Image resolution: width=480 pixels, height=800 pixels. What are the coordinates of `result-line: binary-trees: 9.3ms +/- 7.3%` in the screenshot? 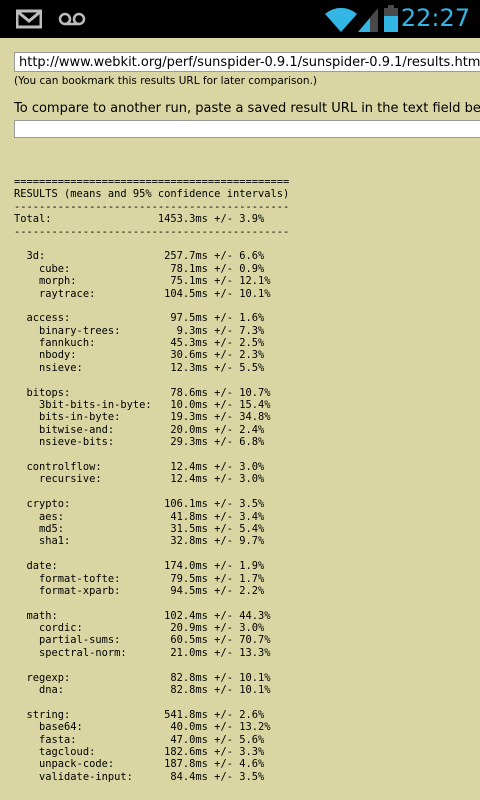 It's located at (139, 330).